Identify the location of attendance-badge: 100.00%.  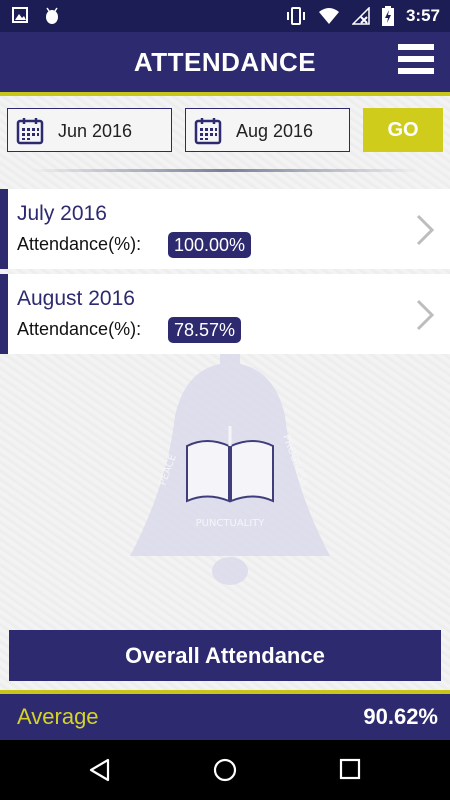
(210, 245).